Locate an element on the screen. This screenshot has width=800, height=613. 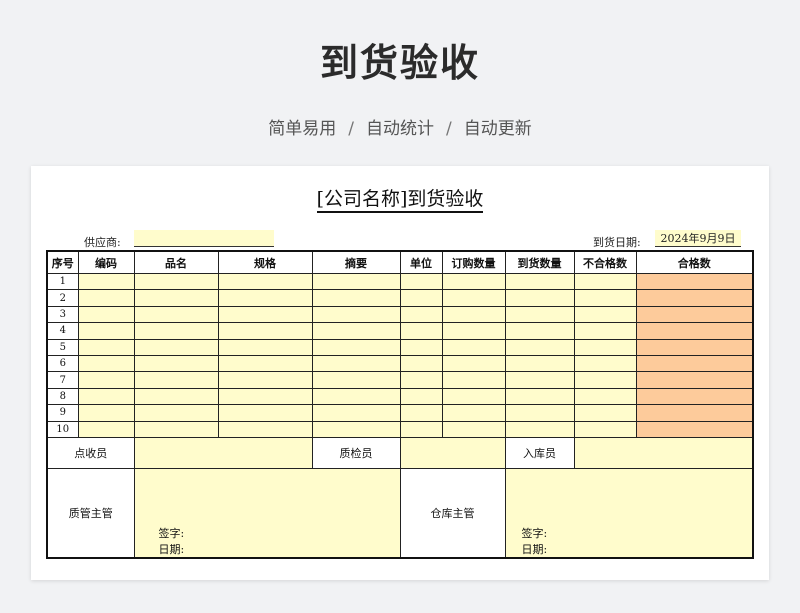
managers-row: 质管主管 签字: 日期: 仓库主管 签字: 日期: is located at coordinates (400, 513).